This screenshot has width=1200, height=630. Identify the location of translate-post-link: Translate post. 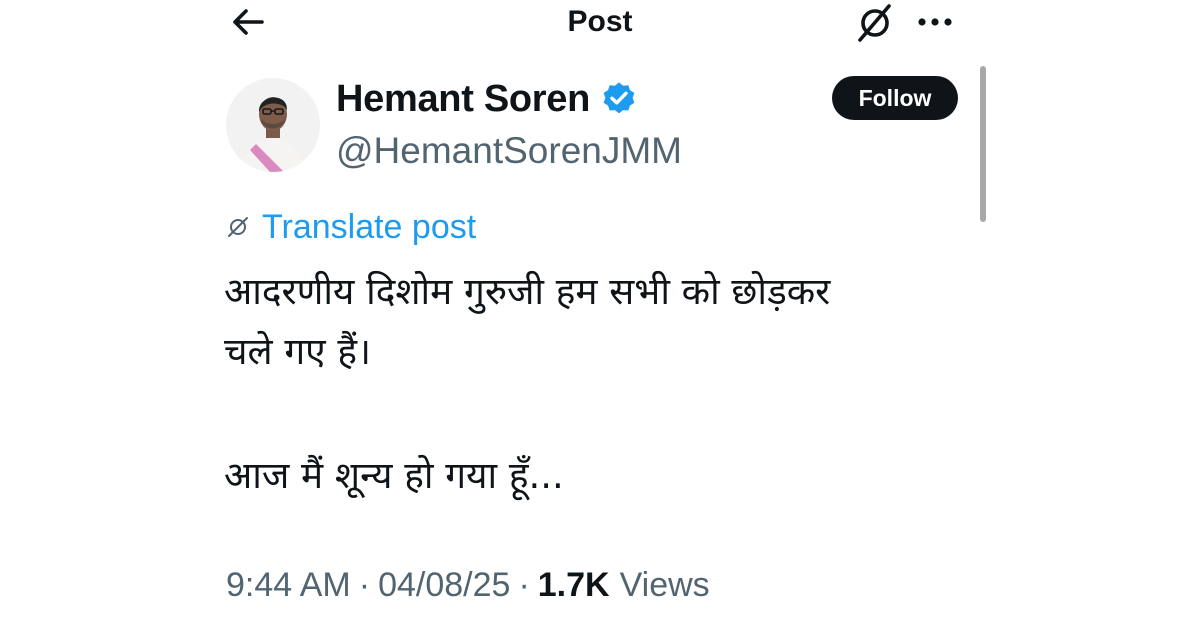
(351, 227).